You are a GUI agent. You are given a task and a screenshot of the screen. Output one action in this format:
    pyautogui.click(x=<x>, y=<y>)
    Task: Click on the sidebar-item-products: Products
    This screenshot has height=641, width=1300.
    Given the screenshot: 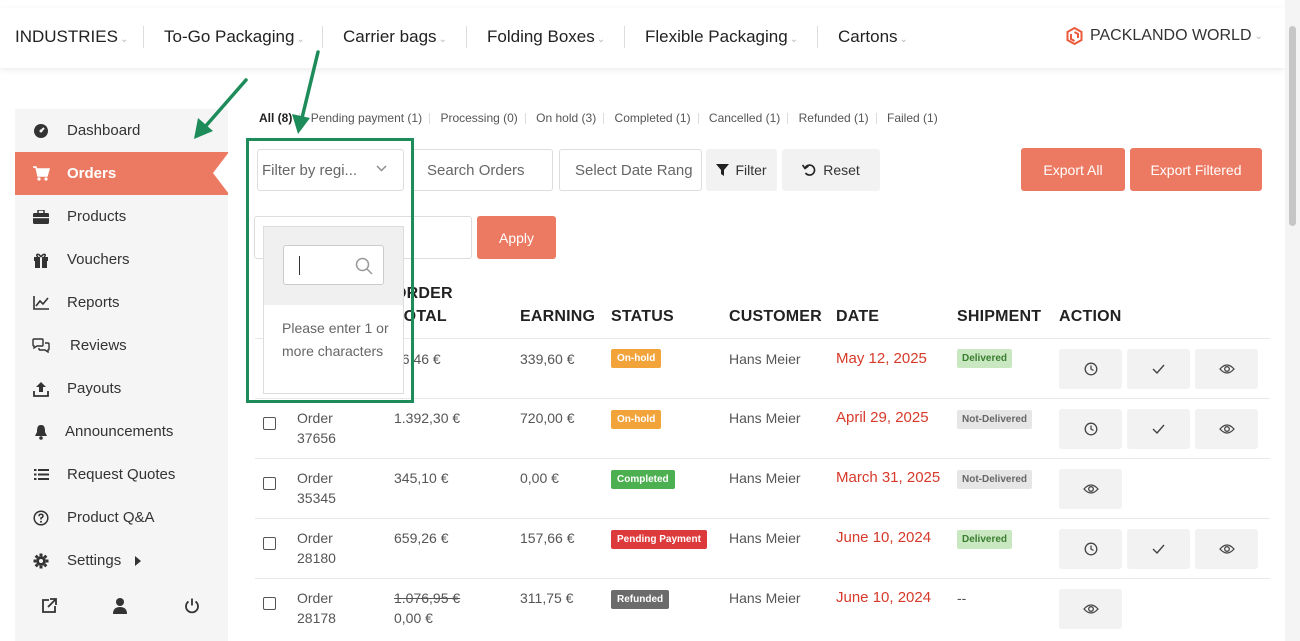 What is the action you would take?
    pyautogui.click(x=121, y=216)
    